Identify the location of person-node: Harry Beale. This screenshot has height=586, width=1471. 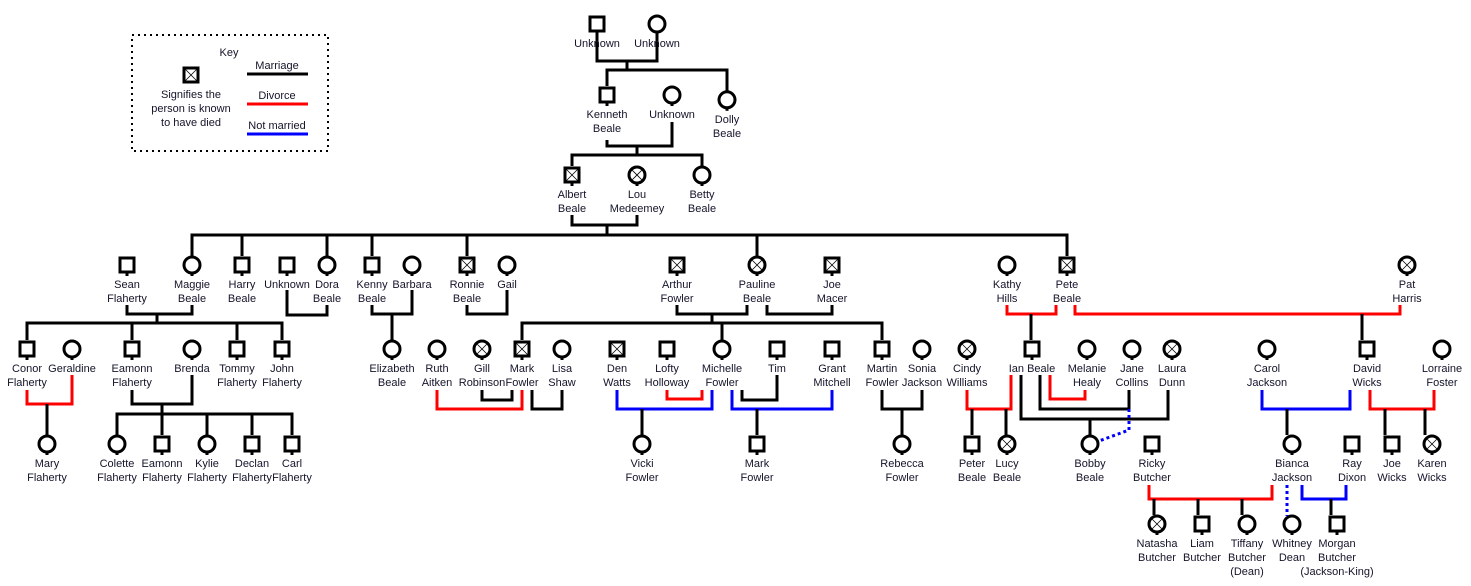
(242, 280).